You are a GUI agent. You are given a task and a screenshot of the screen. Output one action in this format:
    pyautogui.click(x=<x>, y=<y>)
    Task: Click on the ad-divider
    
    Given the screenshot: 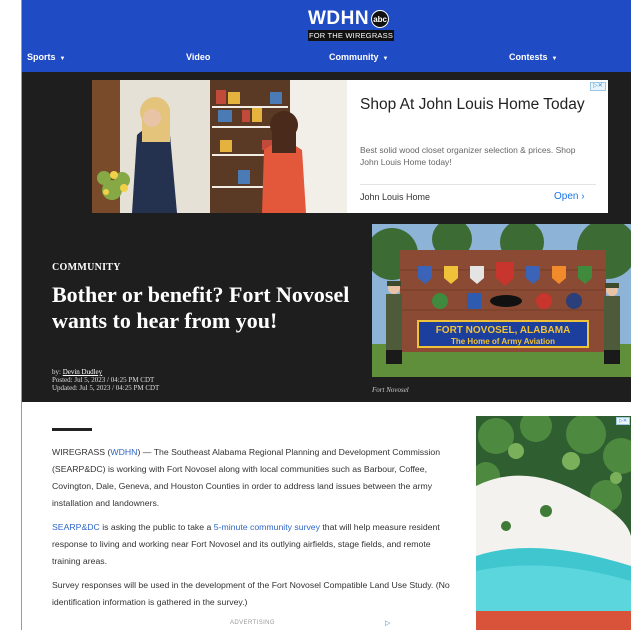 What is the action you would take?
    pyautogui.click(x=478, y=184)
    